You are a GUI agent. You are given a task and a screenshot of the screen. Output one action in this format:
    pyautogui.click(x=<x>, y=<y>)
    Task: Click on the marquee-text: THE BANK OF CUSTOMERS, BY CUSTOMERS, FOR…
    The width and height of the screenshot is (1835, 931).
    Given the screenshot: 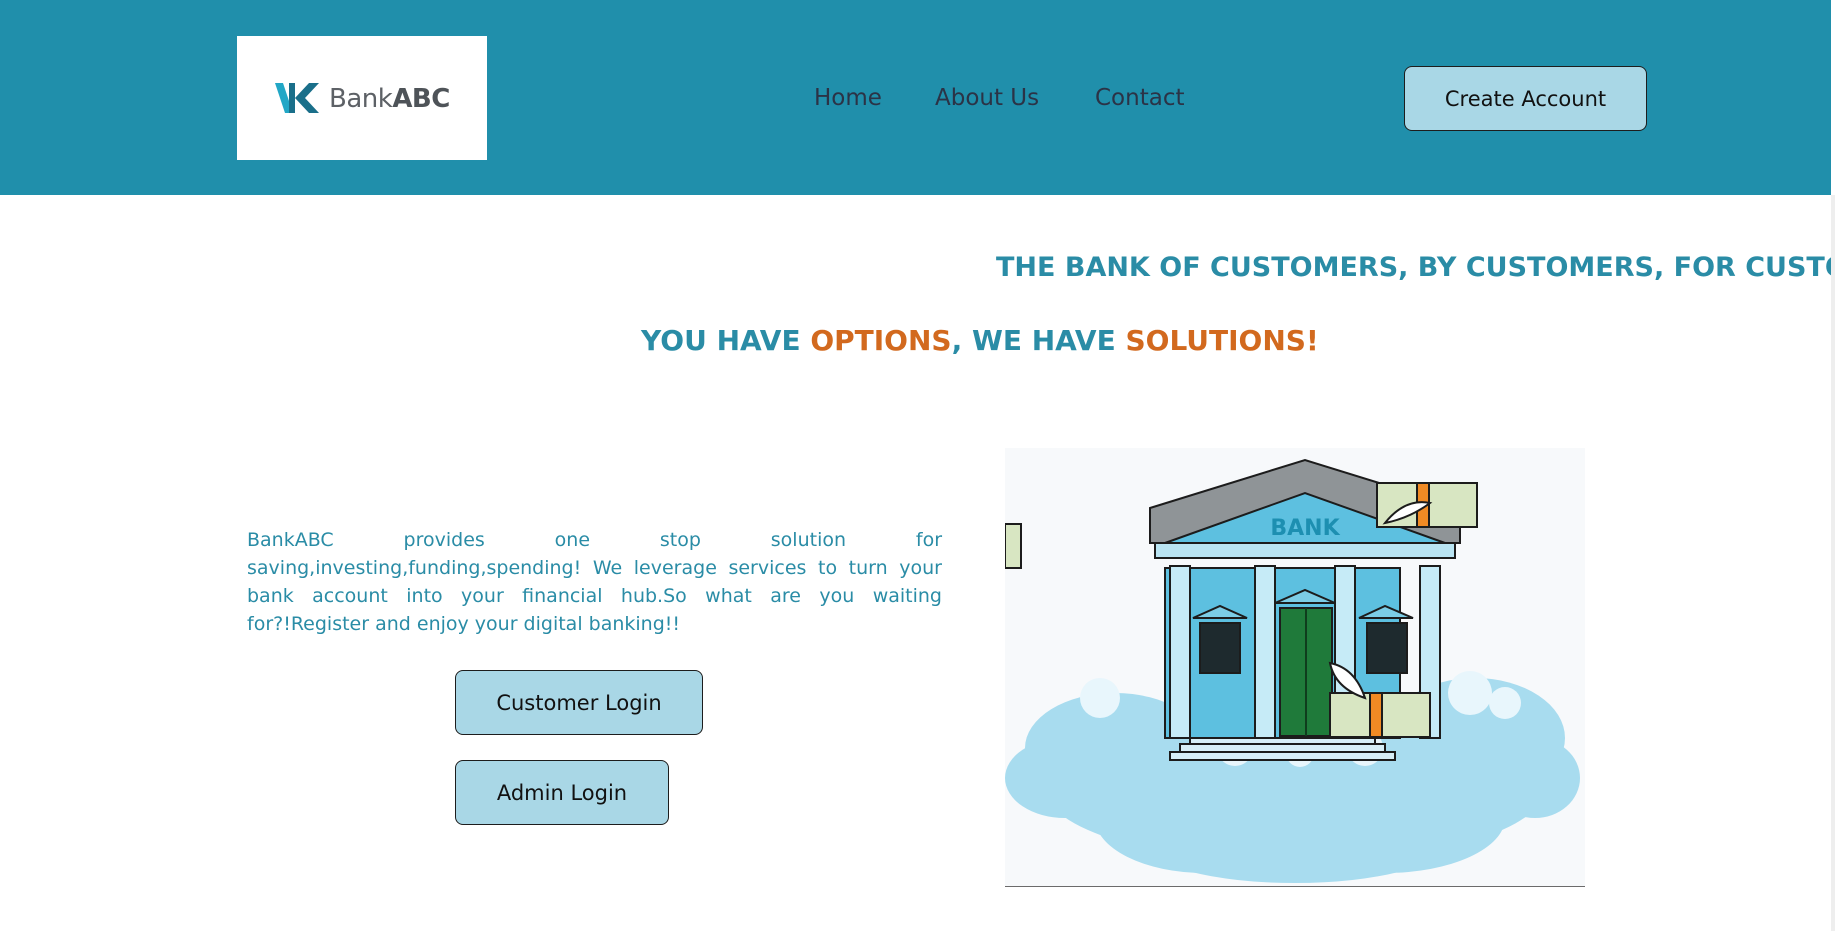 What is the action you would take?
    pyautogui.click(x=1413, y=267)
    